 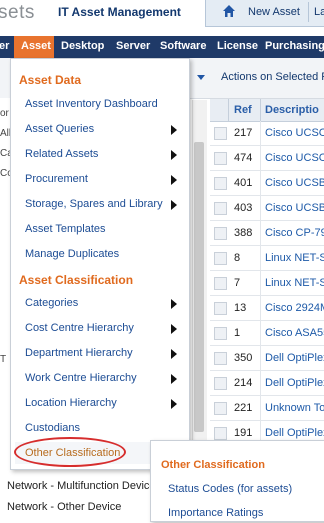 What do you see at coordinates (4, 113) in the screenshot?
I see `left-text-fragment: or` at bounding box center [4, 113].